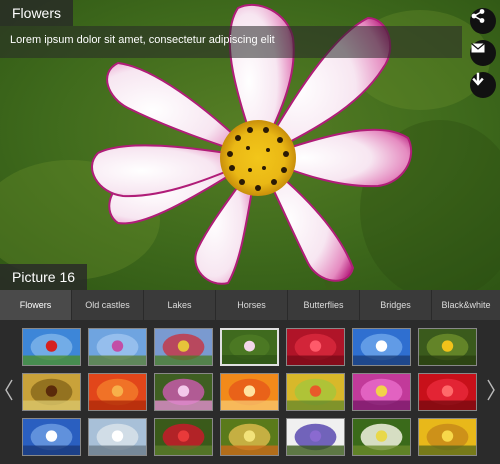 Image resolution: width=500 pixels, height=464 pixels. I want to click on email-button, so click(483, 53).